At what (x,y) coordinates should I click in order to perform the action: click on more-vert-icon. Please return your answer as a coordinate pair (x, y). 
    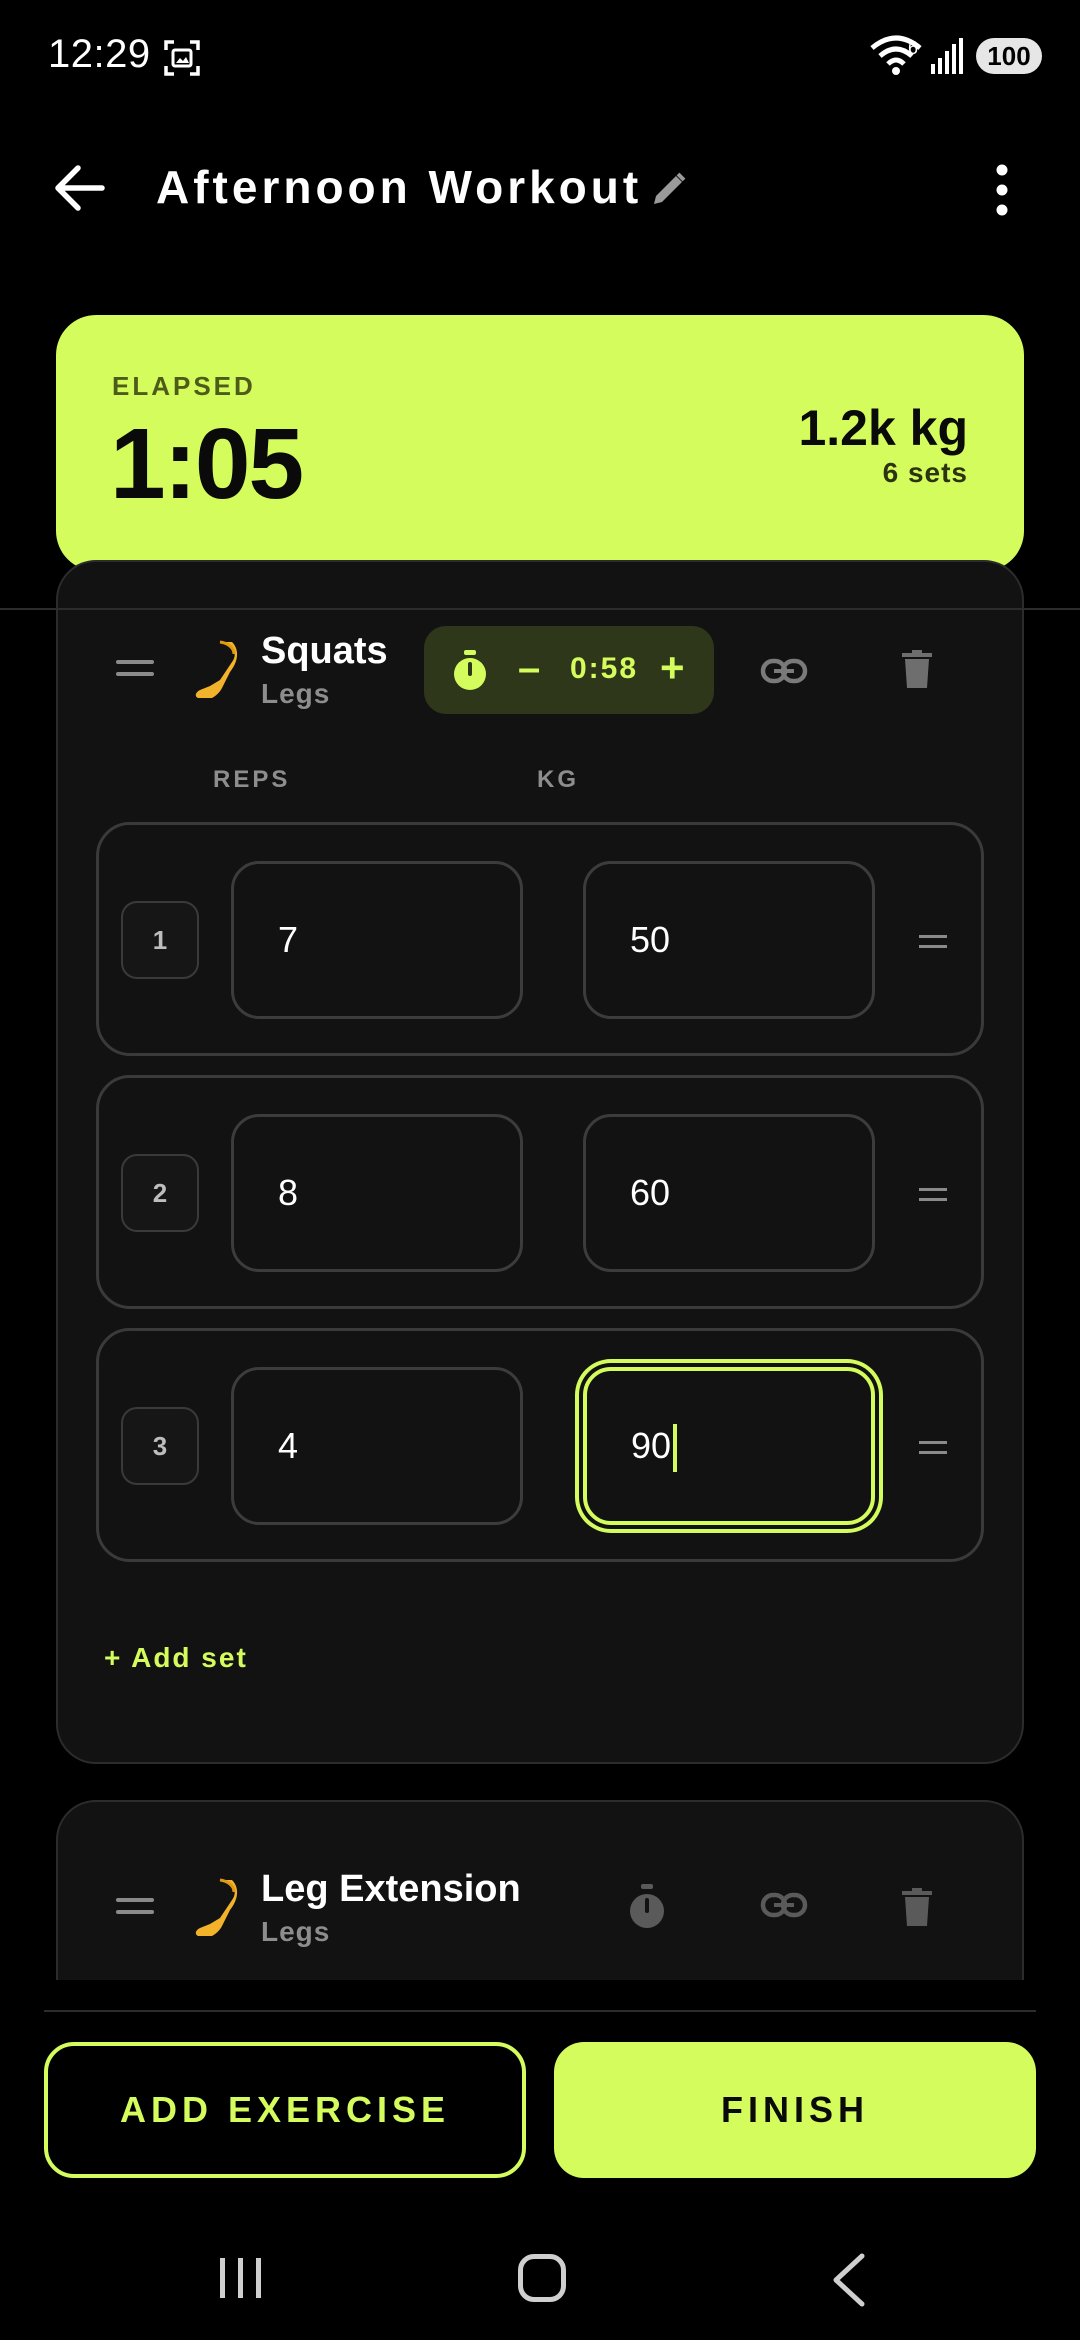
    Looking at the image, I should click on (1002, 190).